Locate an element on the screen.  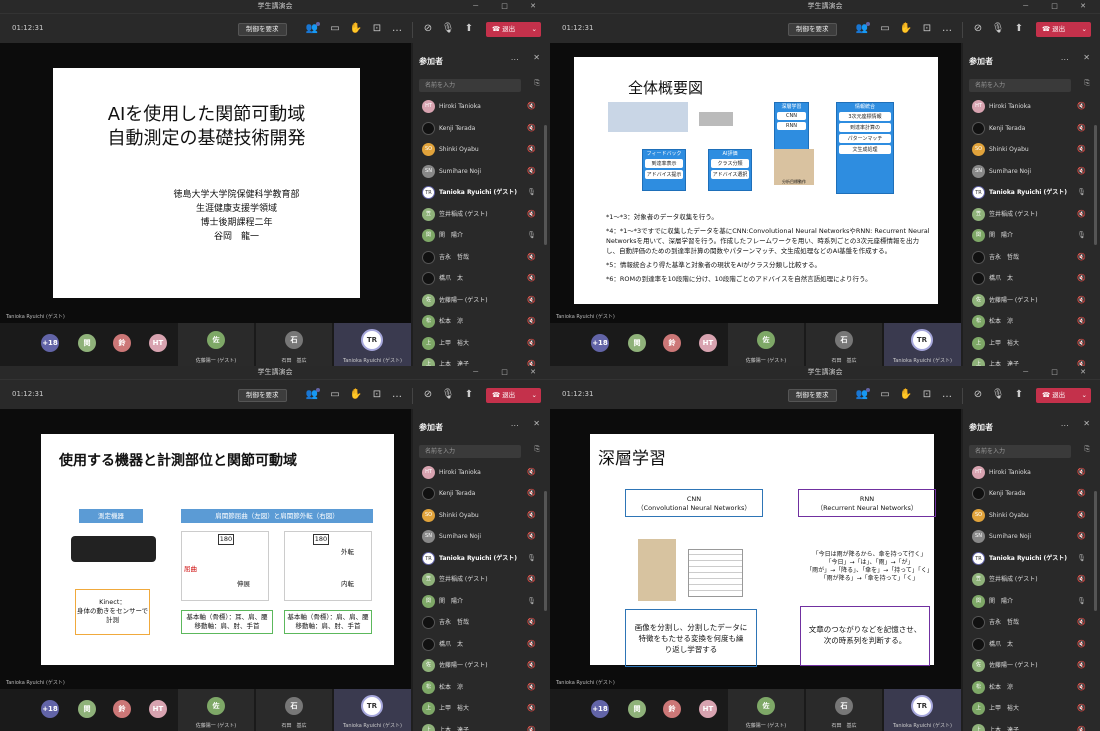
avatar: HT is located at coordinates (708, 343).